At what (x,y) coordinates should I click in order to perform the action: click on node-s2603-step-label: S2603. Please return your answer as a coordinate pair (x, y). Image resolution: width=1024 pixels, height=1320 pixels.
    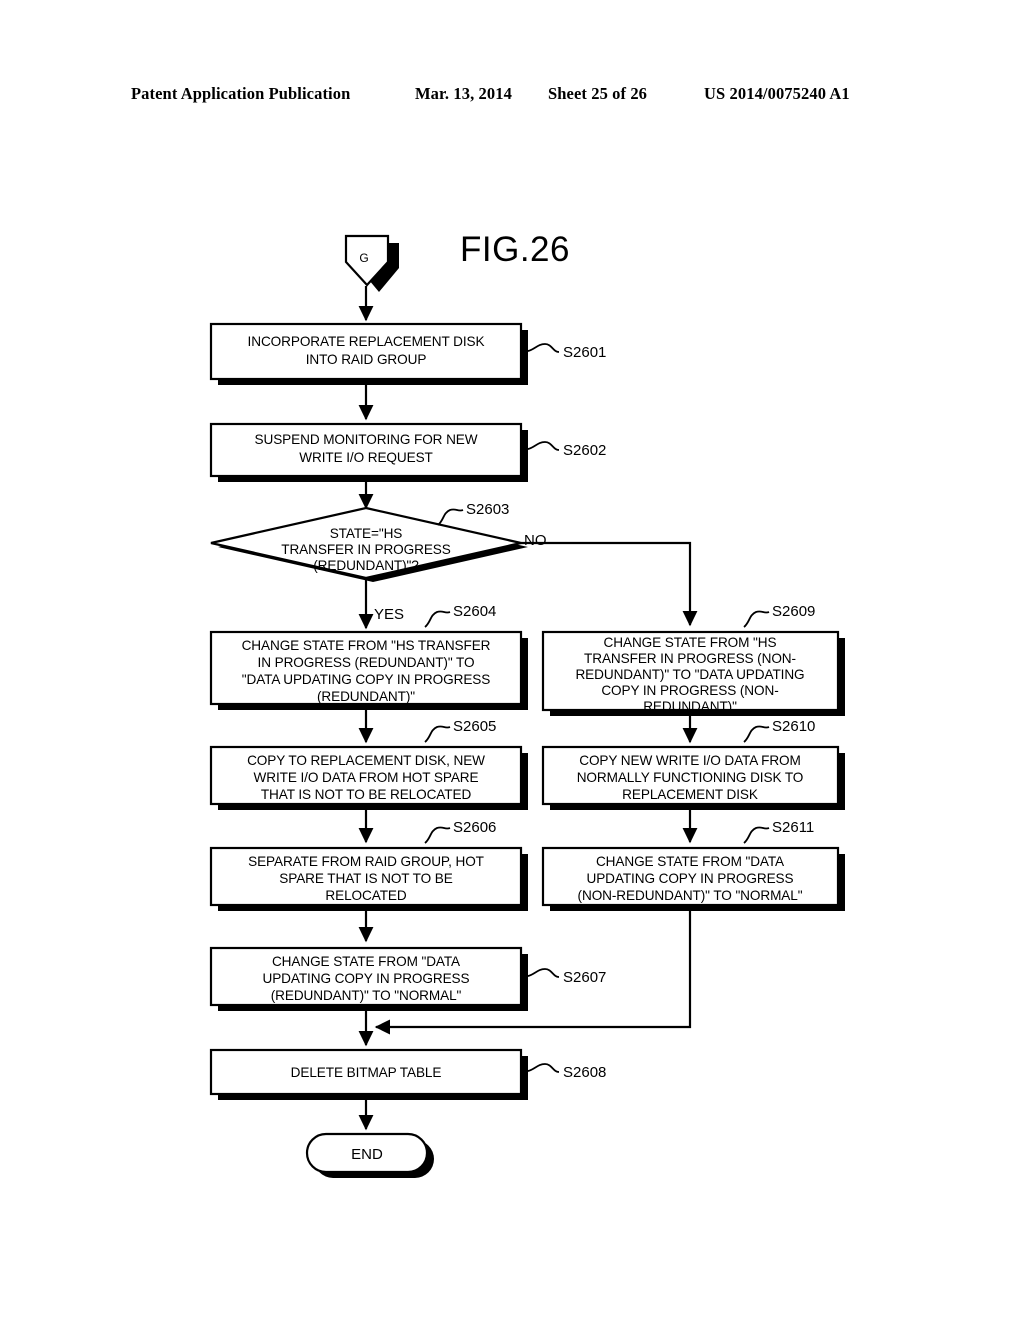
    Looking at the image, I should click on (487, 509).